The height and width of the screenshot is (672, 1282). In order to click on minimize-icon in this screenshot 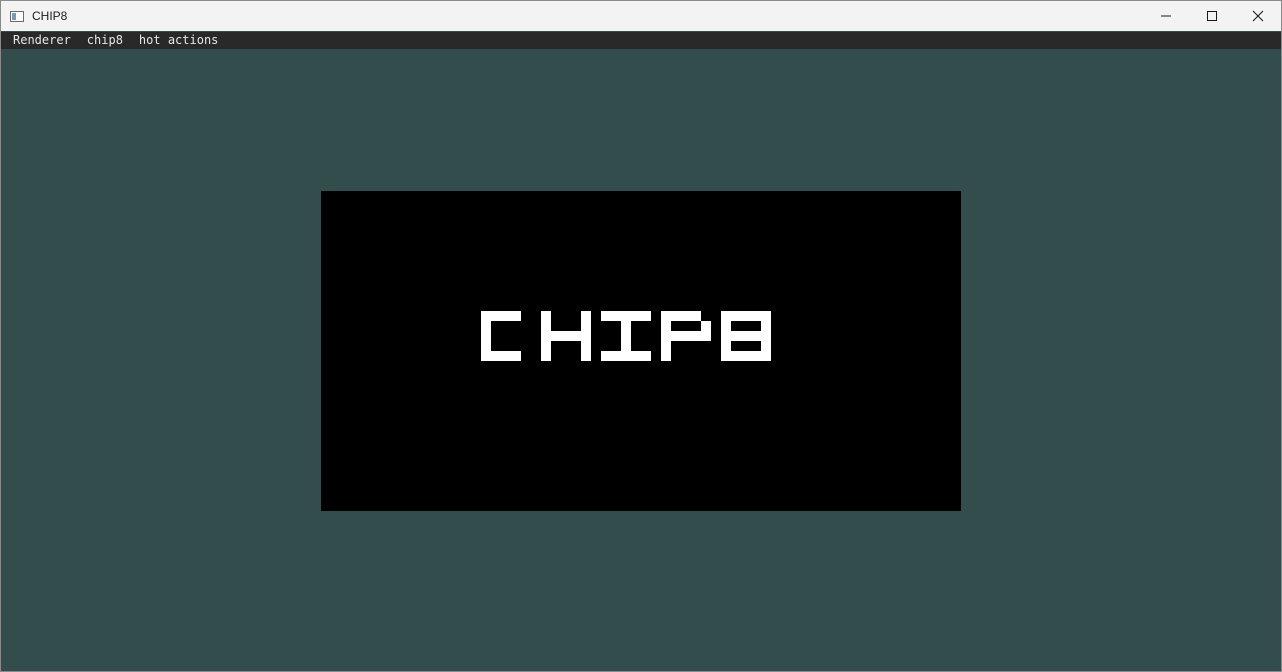, I will do `click(1166, 16)`.